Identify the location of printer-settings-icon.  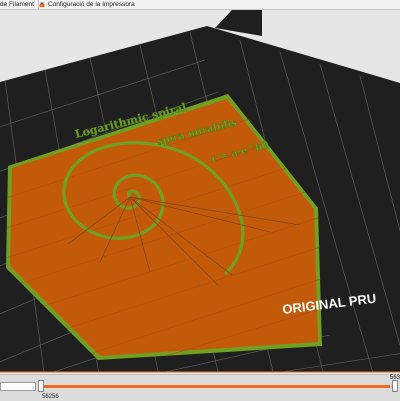
(42, 4).